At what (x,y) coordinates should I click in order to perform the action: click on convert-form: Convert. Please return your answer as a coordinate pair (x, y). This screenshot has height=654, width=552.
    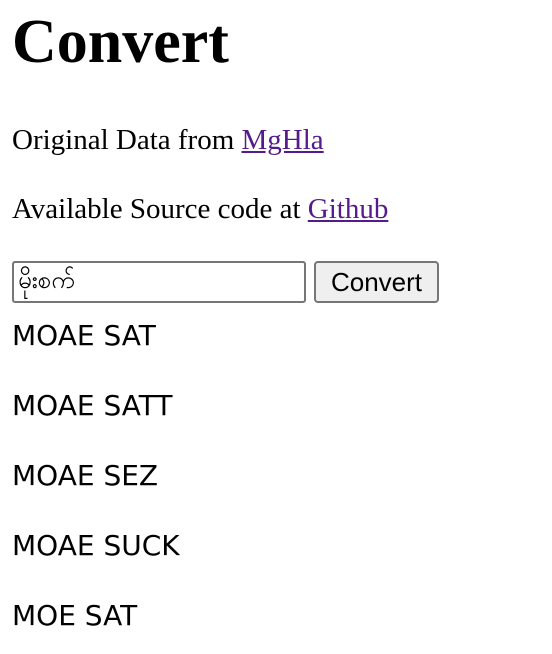
    Looking at the image, I should click on (225, 282).